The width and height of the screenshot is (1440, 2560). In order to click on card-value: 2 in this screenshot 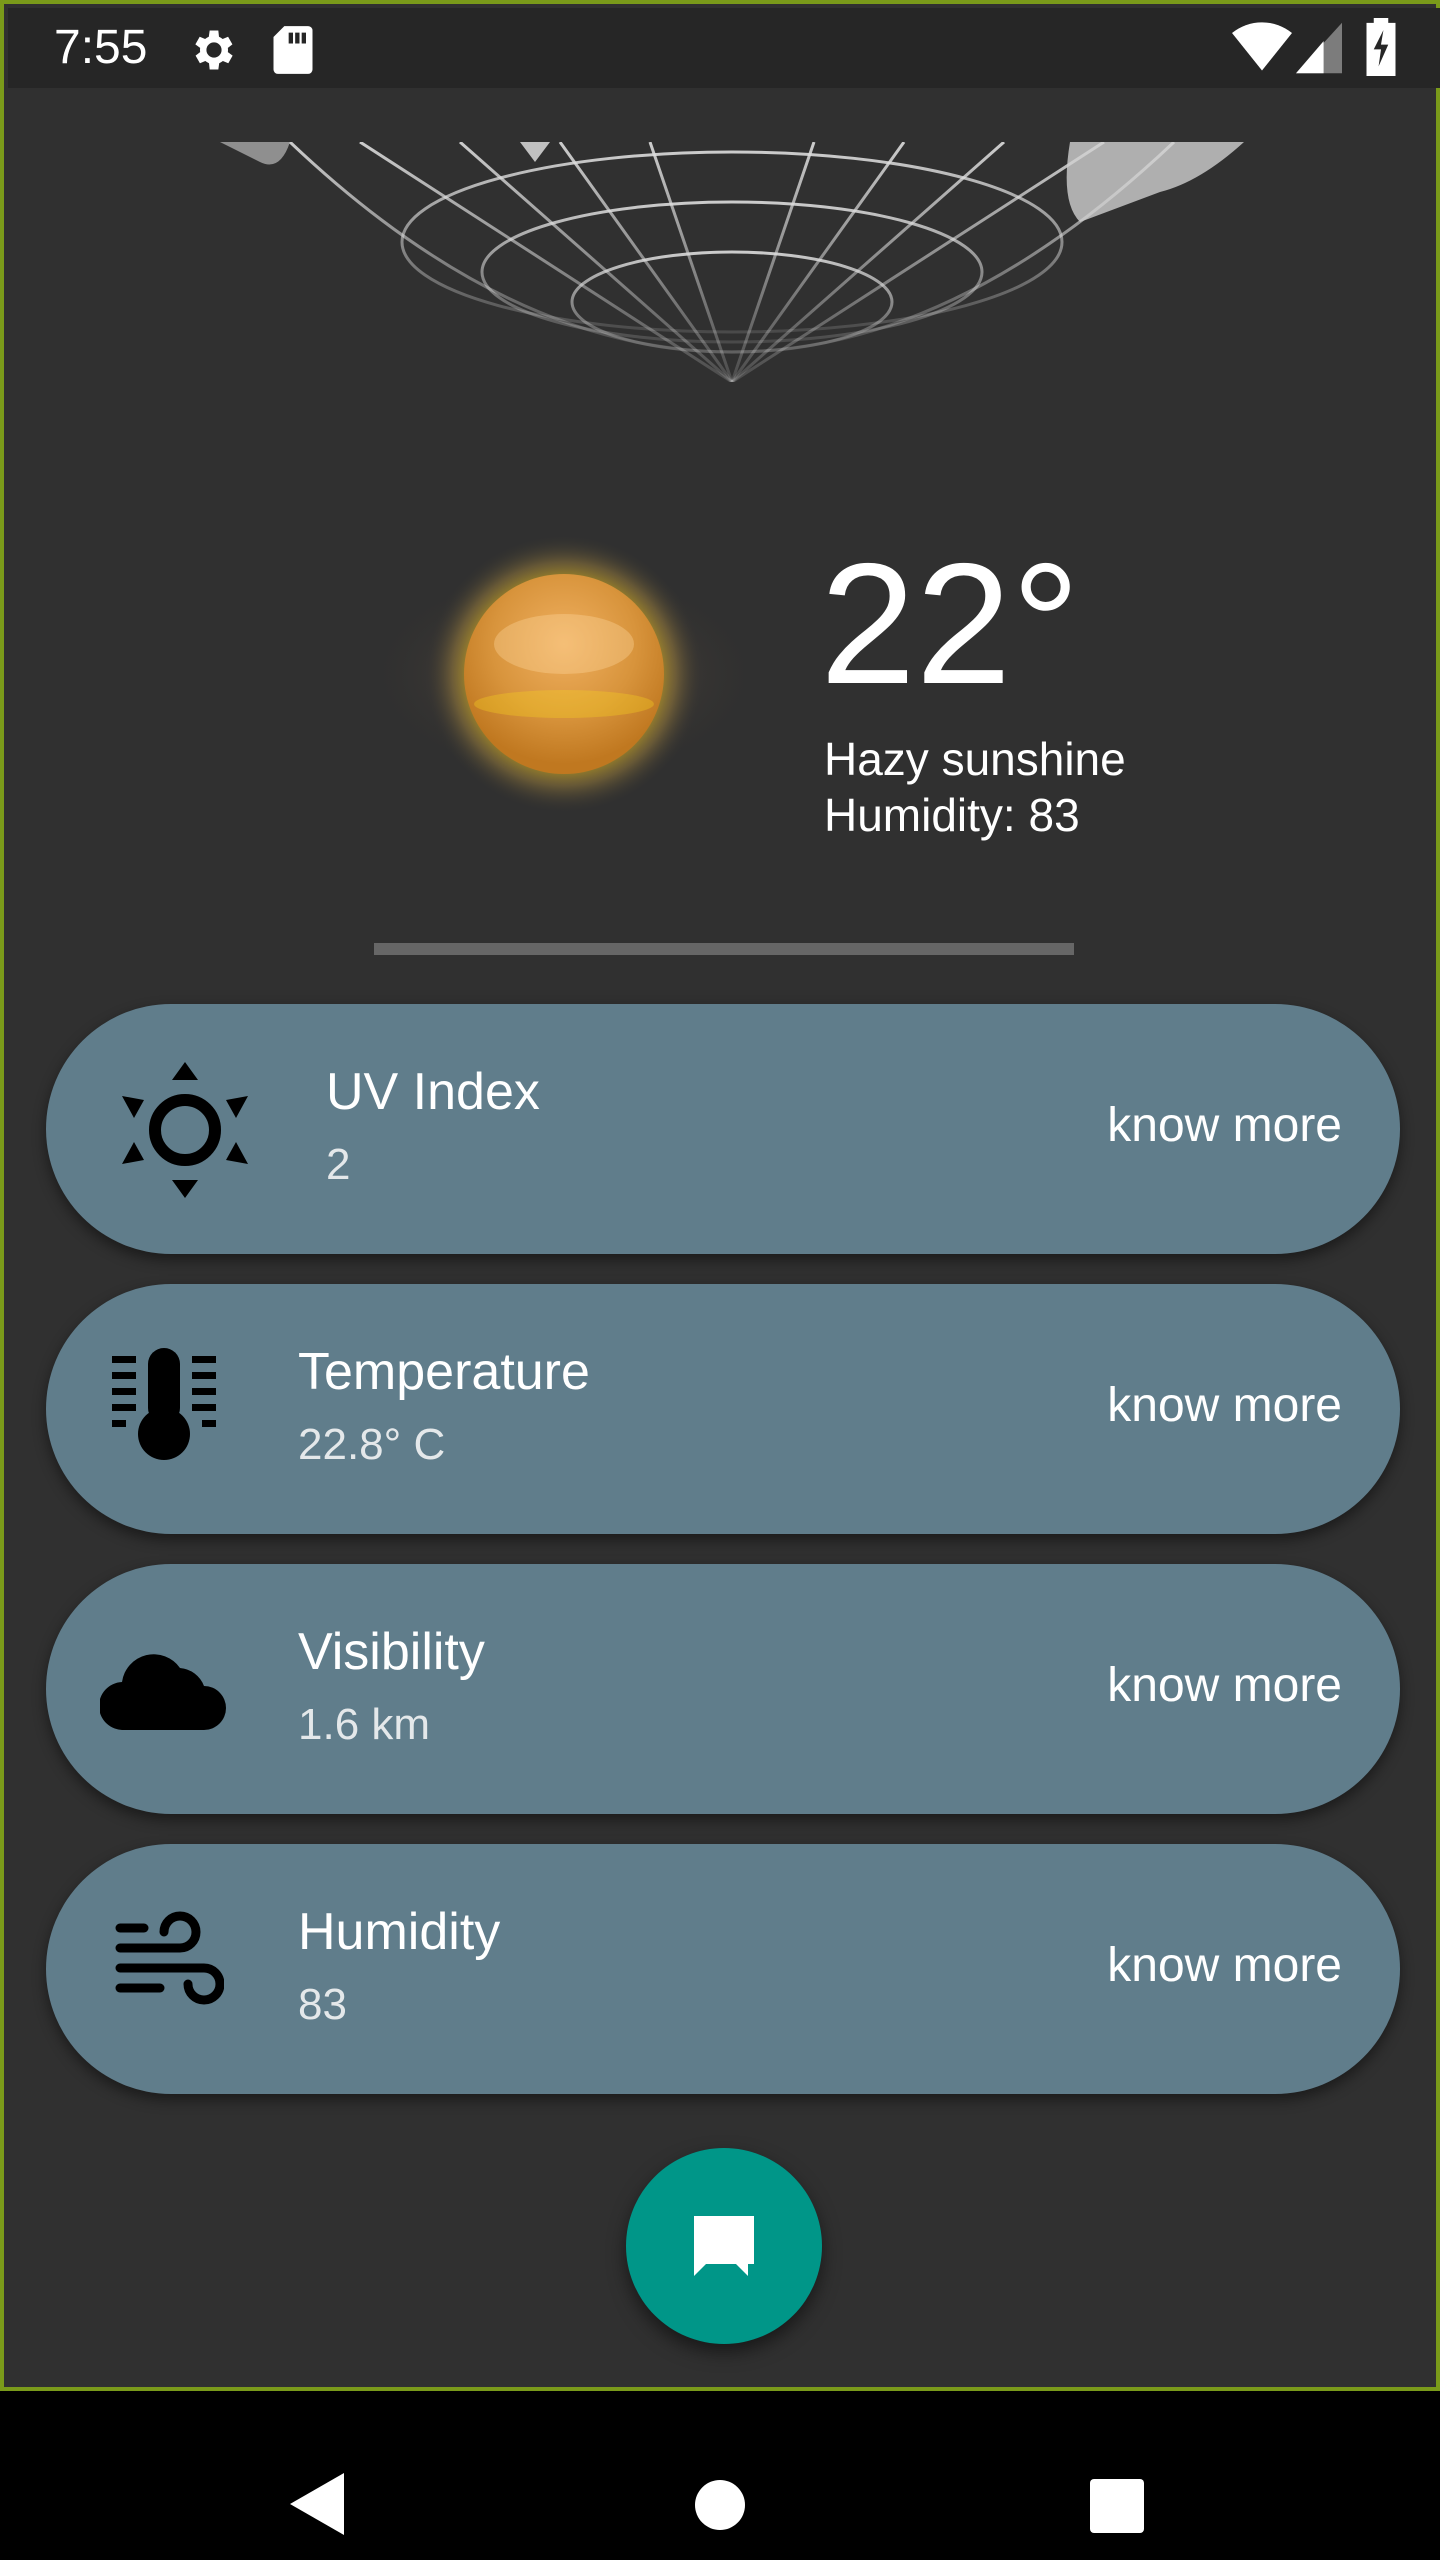, I will do `click(338, 1164)`.